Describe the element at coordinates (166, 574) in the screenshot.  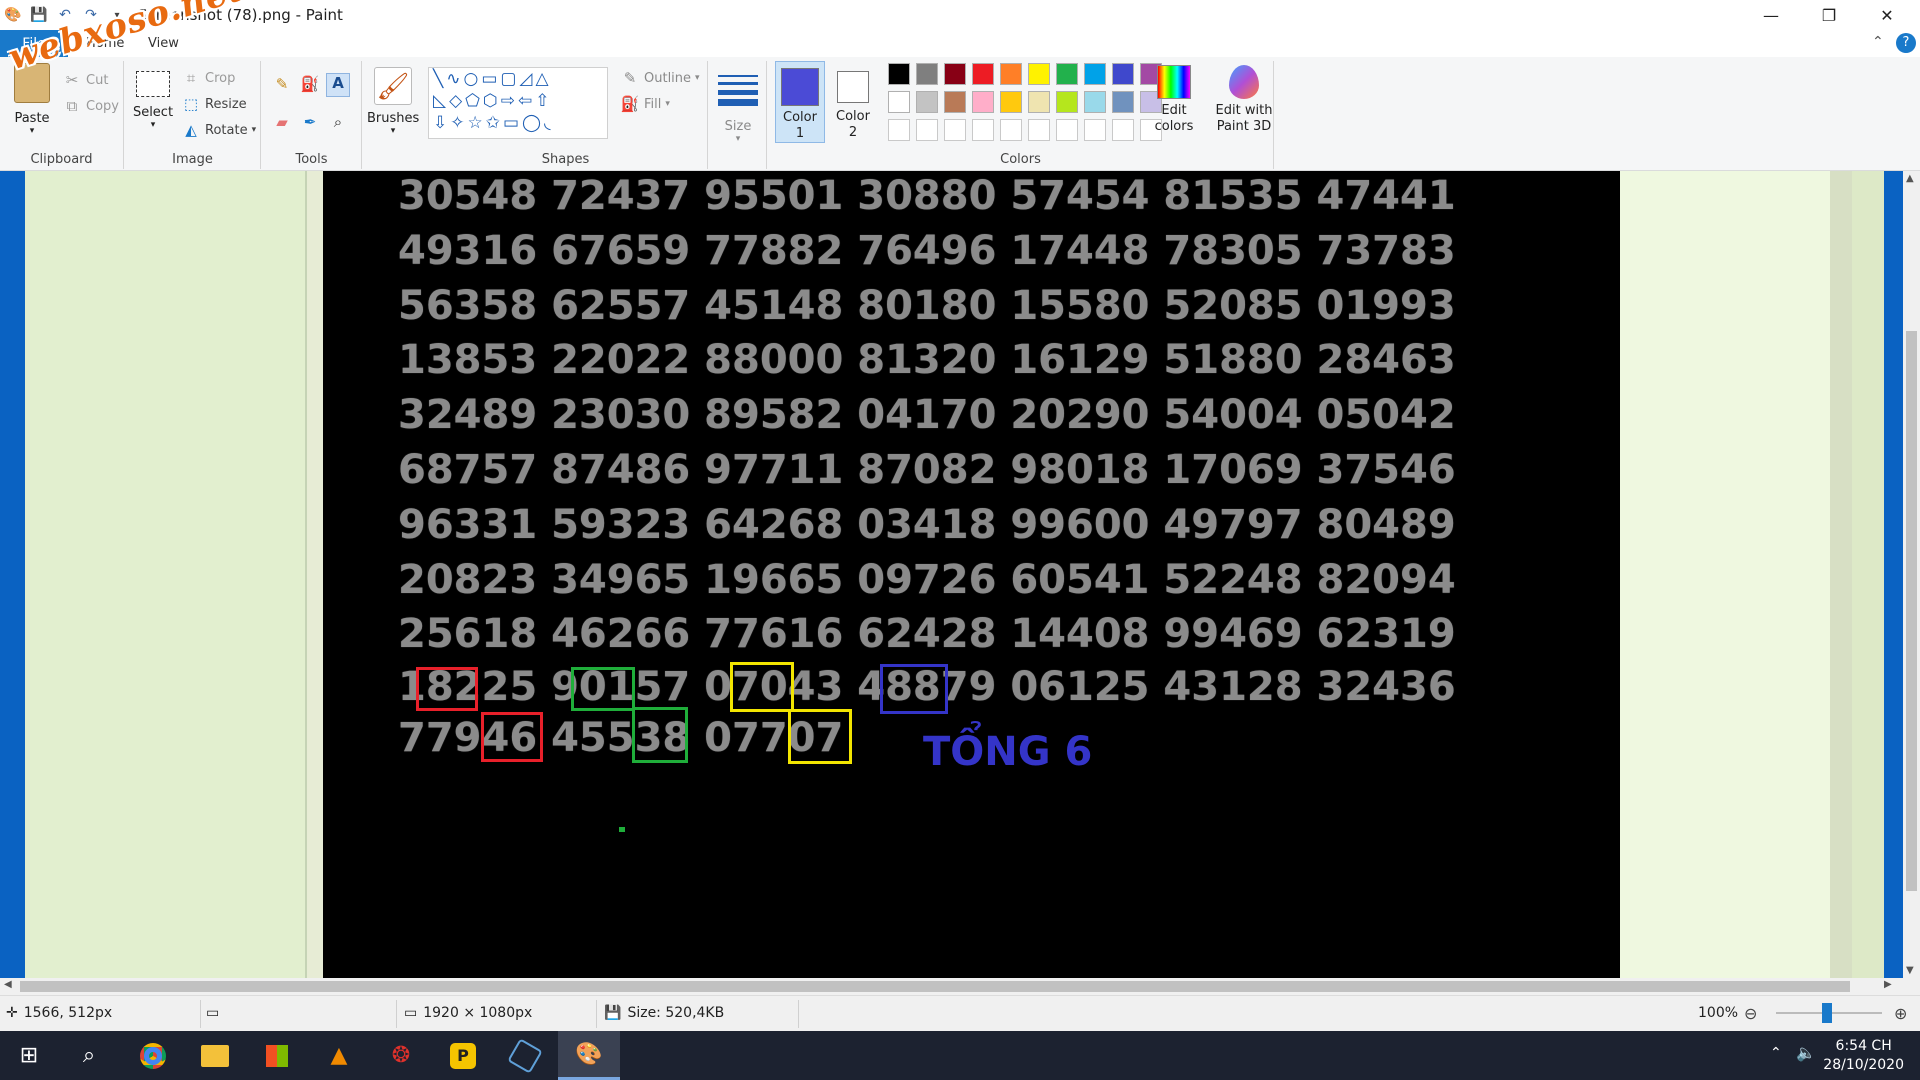
I see `image-left-panel` at that location.